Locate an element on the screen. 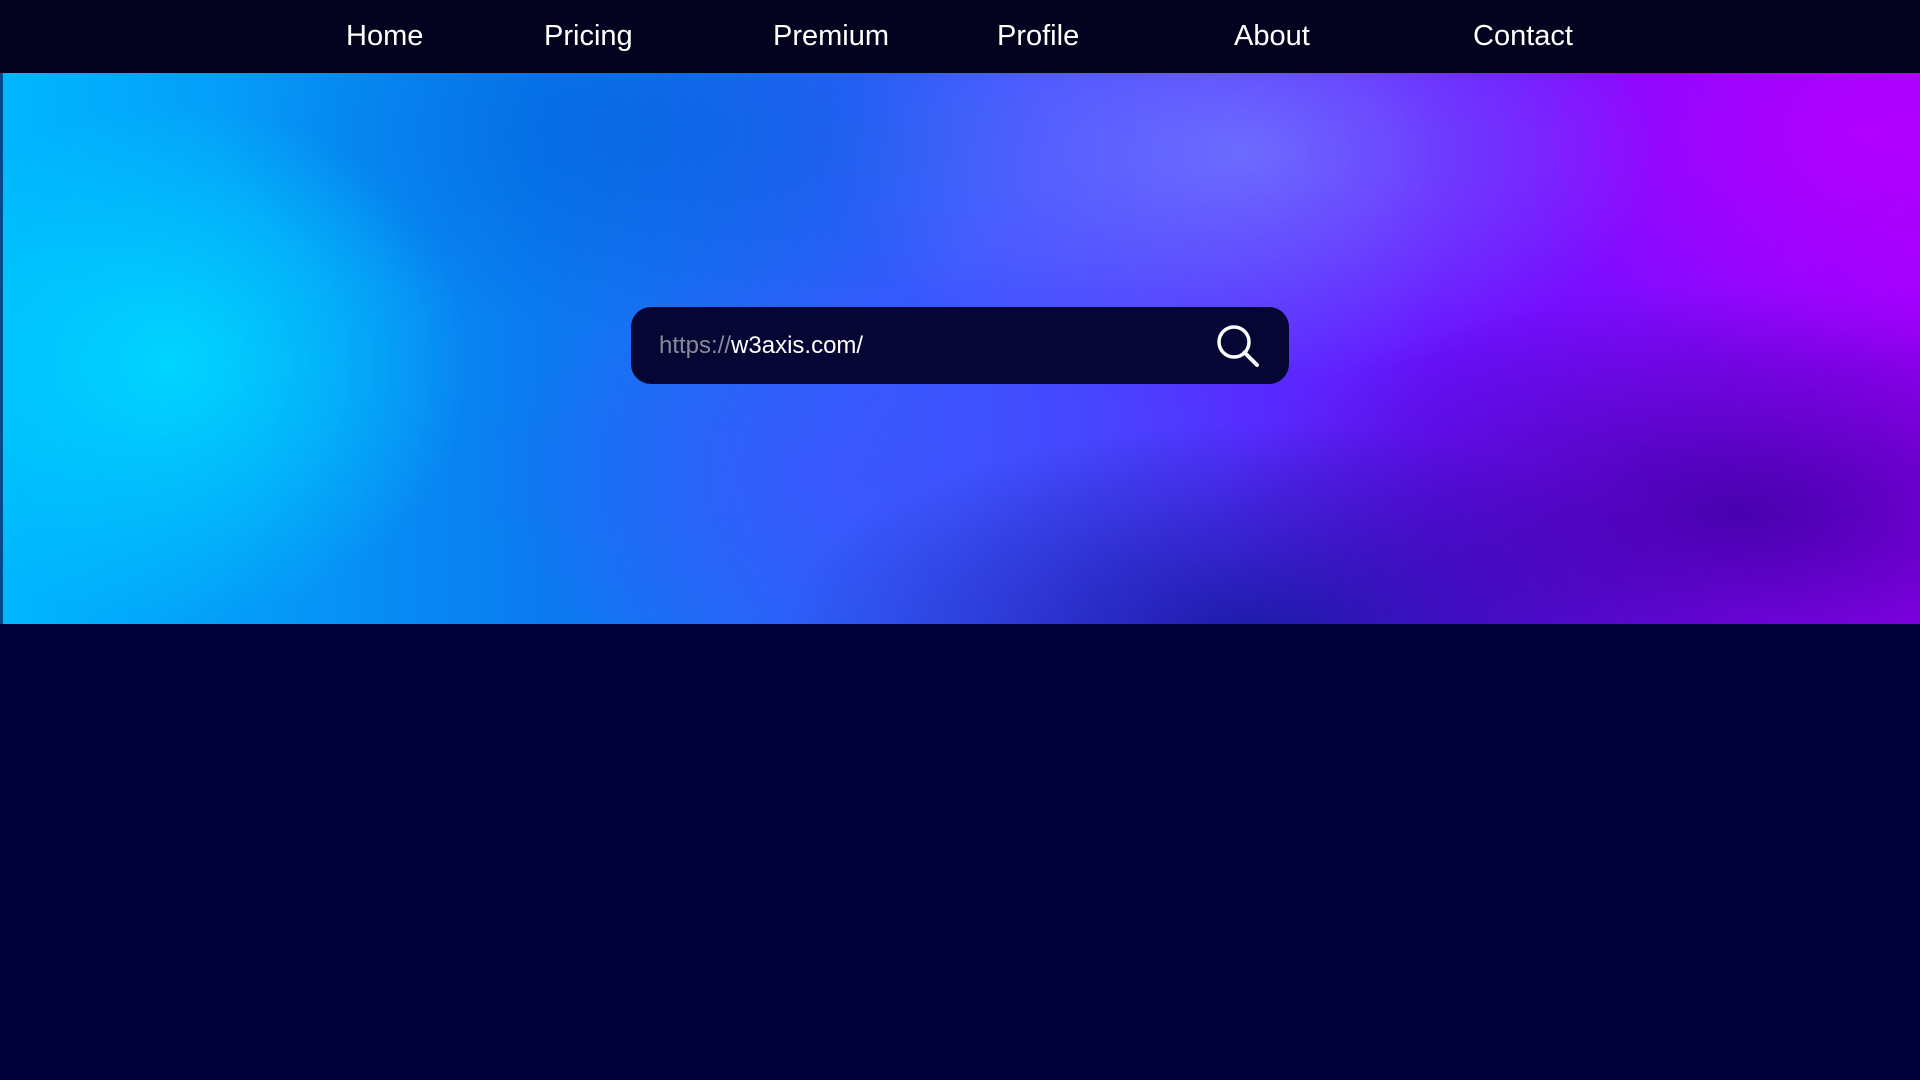  url-input-value: w3axis.com/ is located at coordinates (797, 345).